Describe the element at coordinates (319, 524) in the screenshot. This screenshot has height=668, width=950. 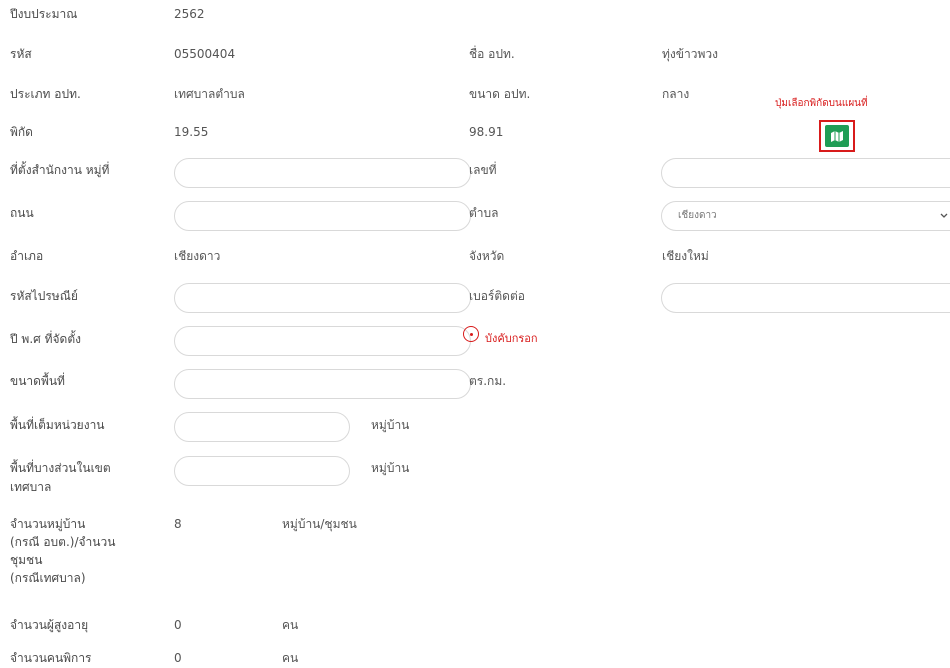
I see `village-count-unit: หมู่บ้าน/ชุมชน` at that location.